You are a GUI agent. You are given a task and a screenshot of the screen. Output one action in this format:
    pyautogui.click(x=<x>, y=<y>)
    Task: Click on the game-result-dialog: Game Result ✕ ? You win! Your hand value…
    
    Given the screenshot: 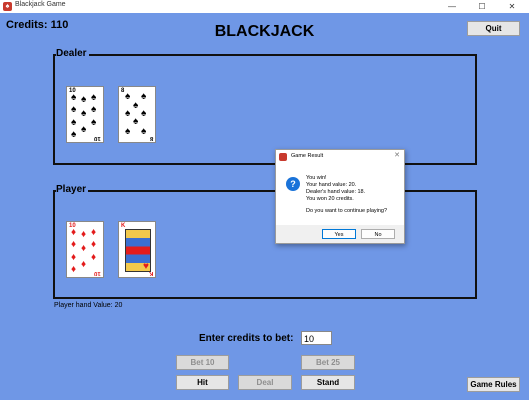 What is the action you would take?
    pyautogui.click(x=340, y=196)
    